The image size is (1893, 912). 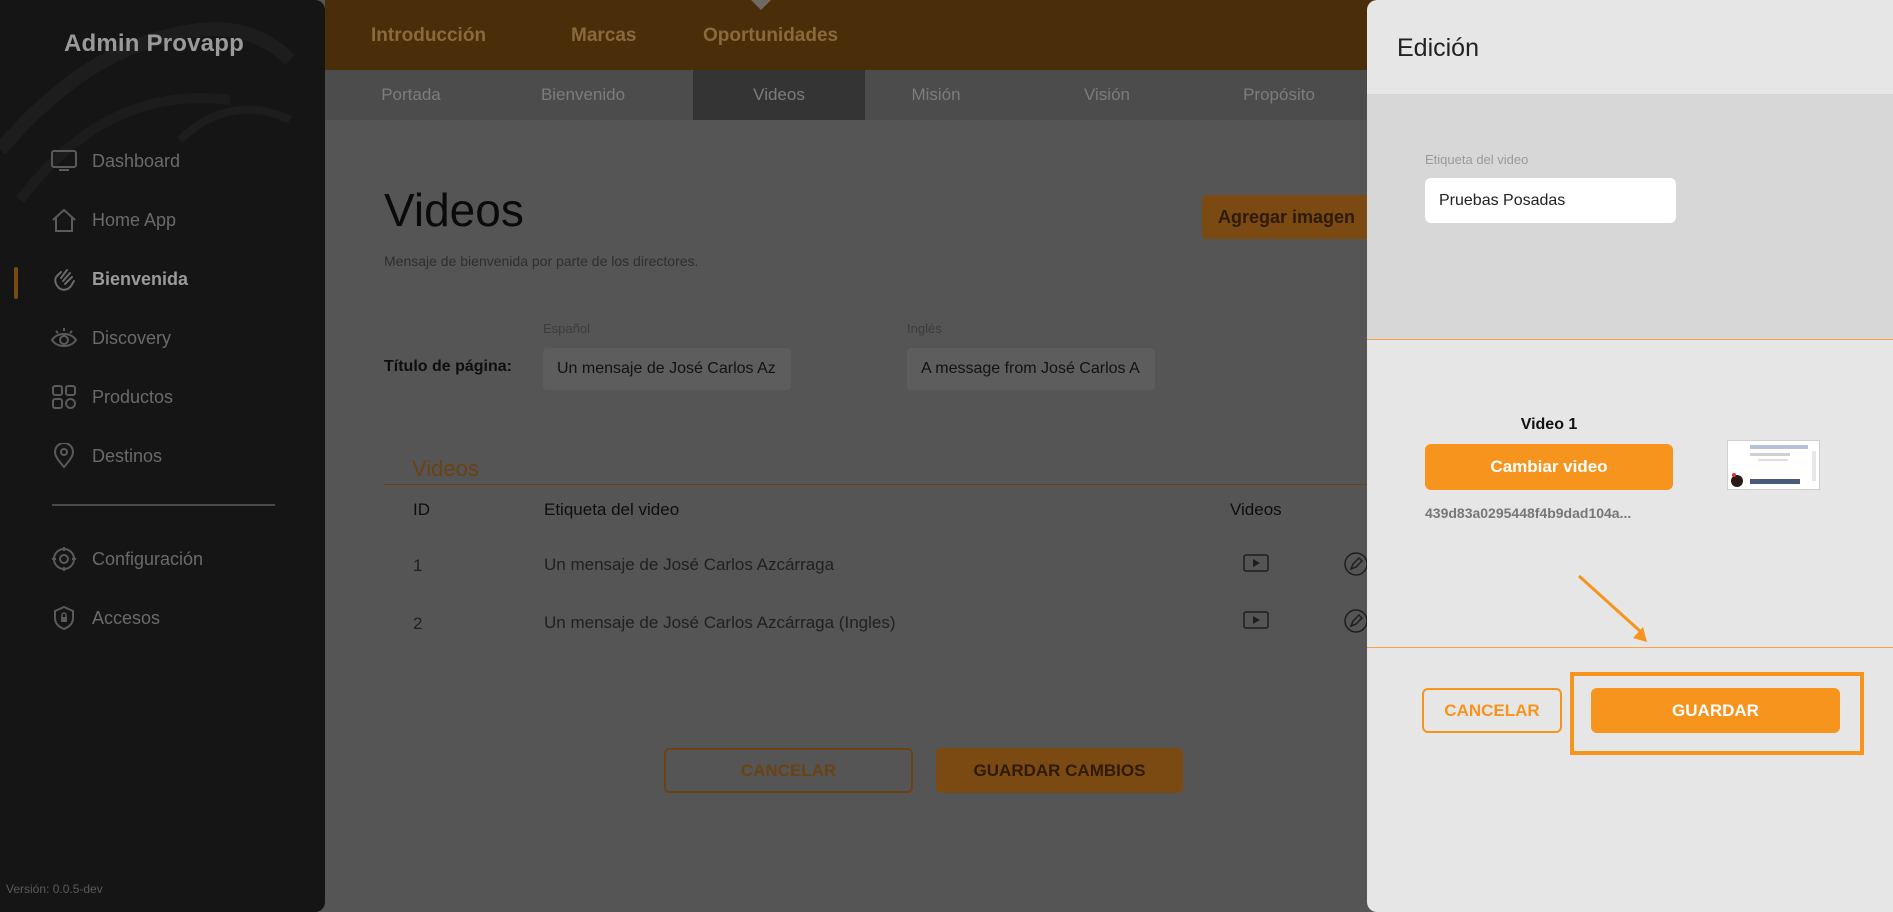 I want to click on video-title: Video 1, so click(x=1549, y=424).